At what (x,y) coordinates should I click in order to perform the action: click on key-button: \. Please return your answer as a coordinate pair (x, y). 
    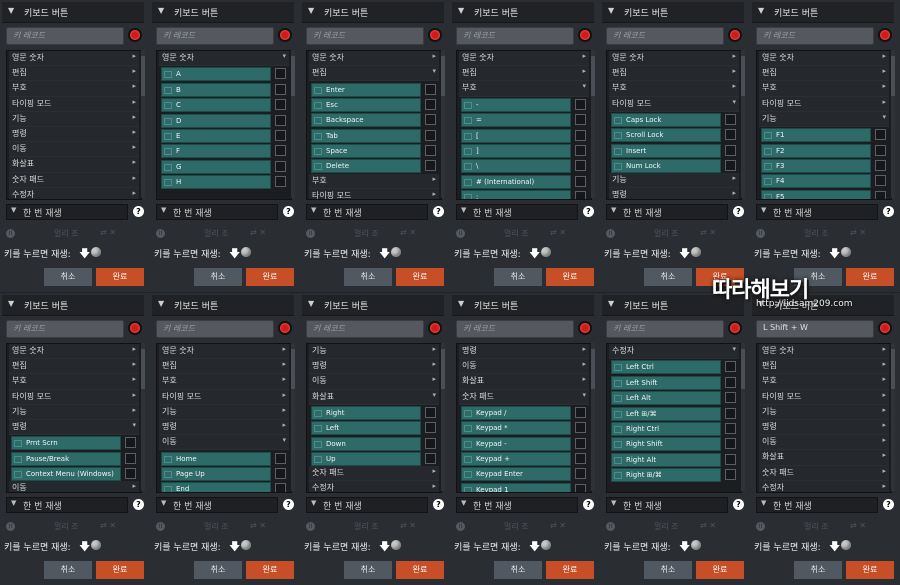
    Looking at the image, I should click on (516, 166).